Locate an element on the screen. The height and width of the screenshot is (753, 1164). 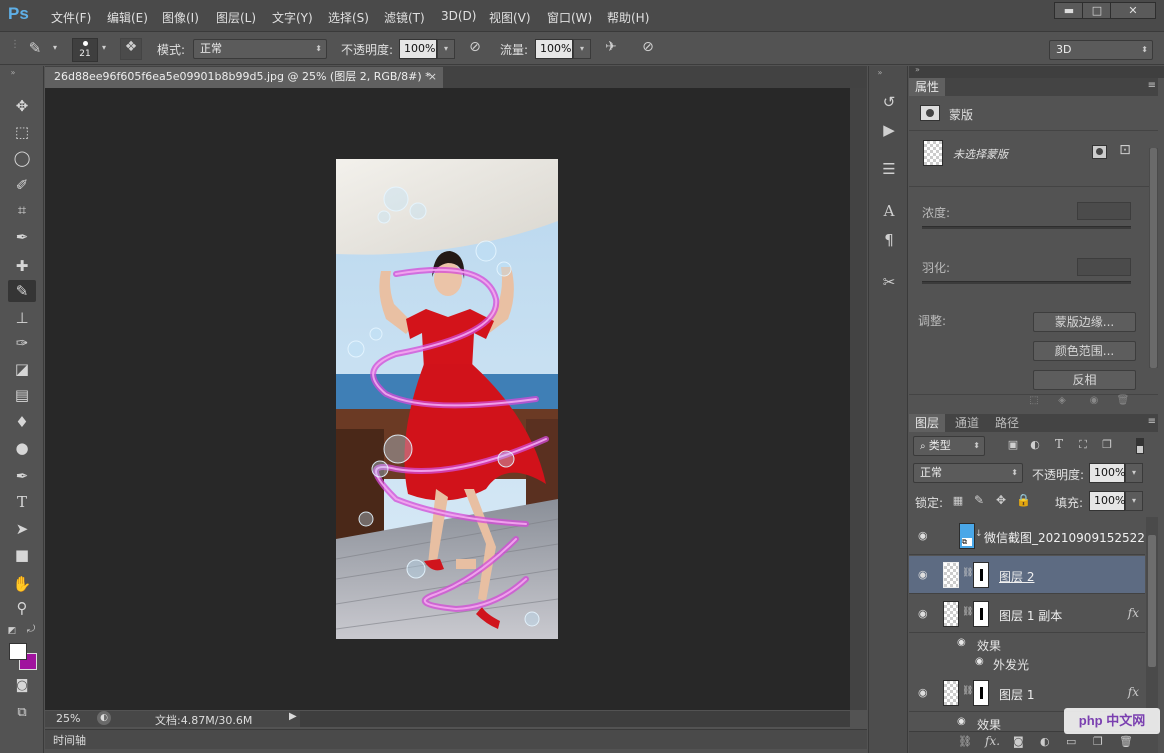
filter-type-icon: T is located at coordinates (1059, 444).